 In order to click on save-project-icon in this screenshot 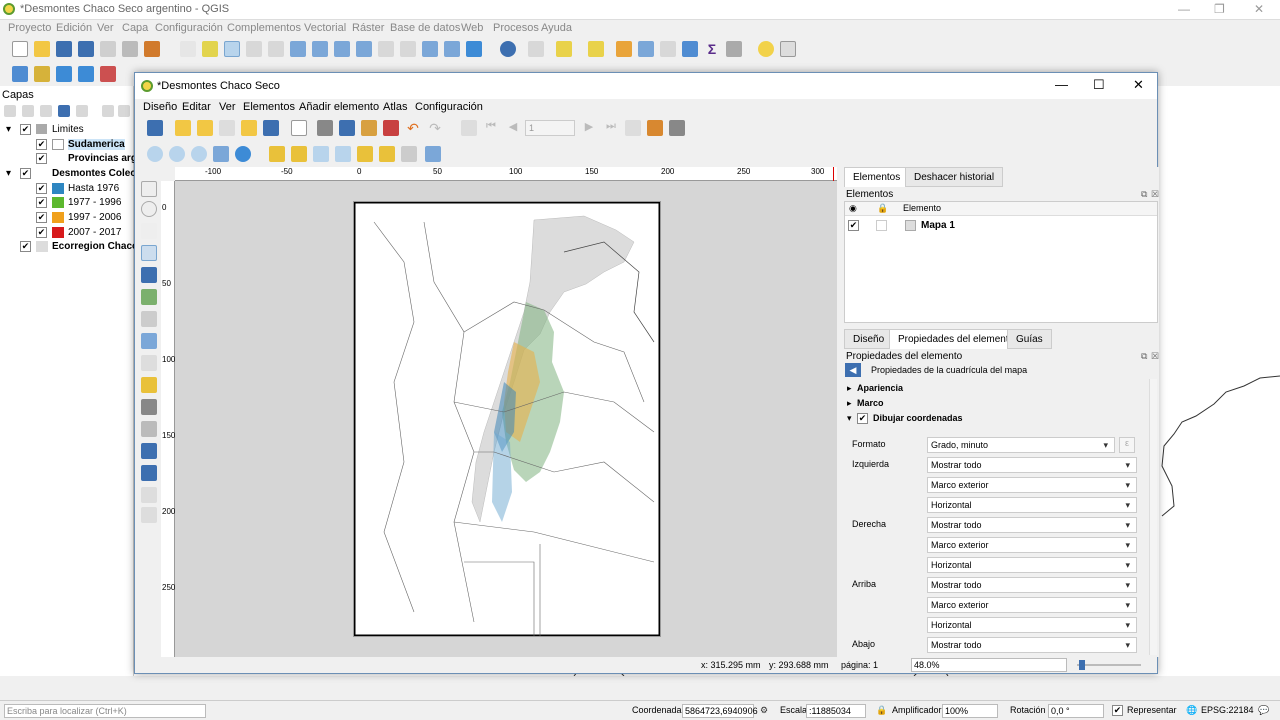, I will do `click(64, 49)`.